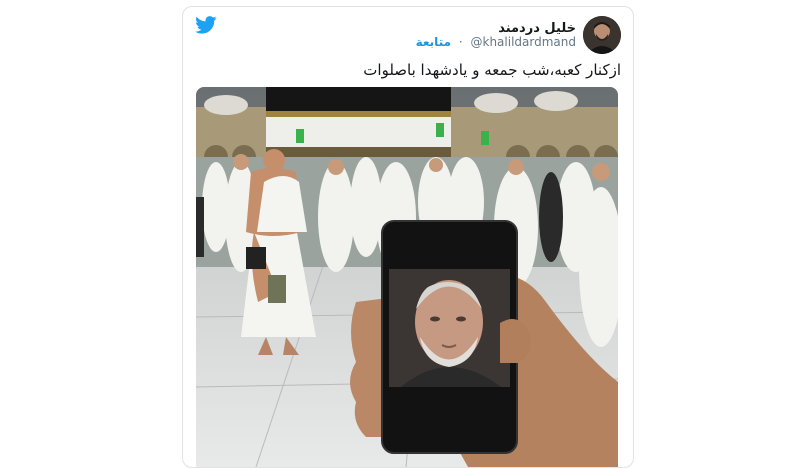  I want to click on twitter-bird-icon, so click(206, 25).